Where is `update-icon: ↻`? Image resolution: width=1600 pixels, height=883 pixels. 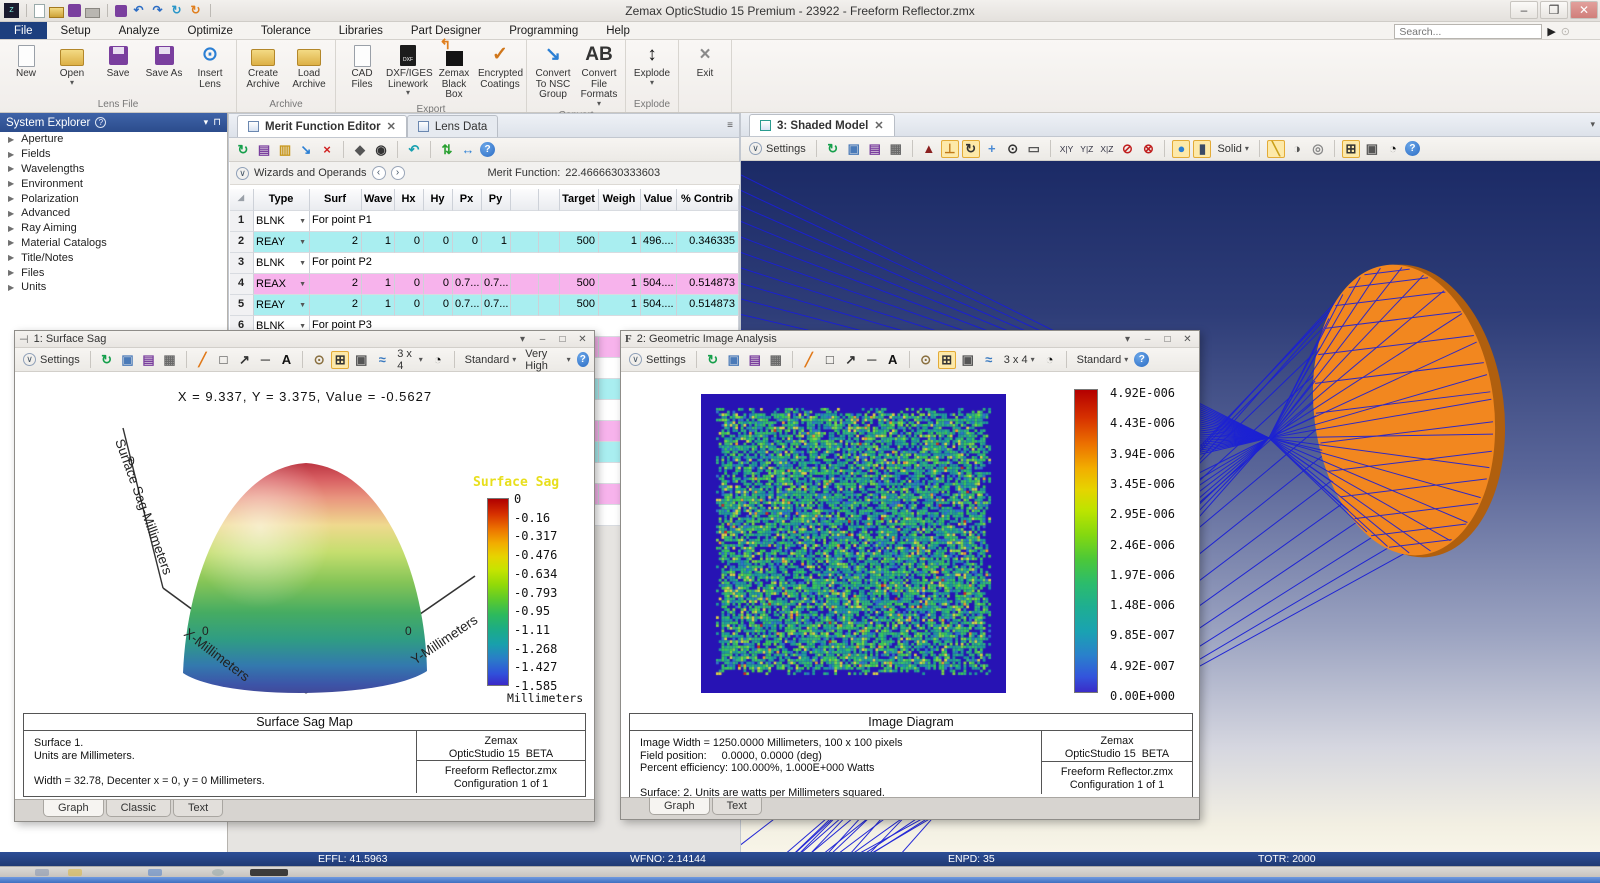 update-icon: ↻ is located at coordinates (176, 10).